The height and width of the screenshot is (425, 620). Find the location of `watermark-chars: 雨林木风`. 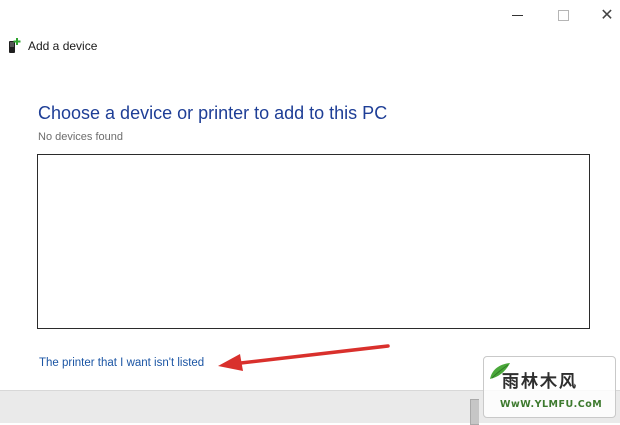

watermark-chars: 雨林木风 is located at coordinates (540, 382).